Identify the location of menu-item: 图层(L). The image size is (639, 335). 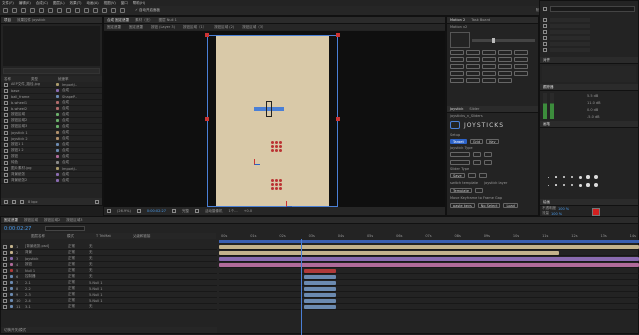
(59, 3).